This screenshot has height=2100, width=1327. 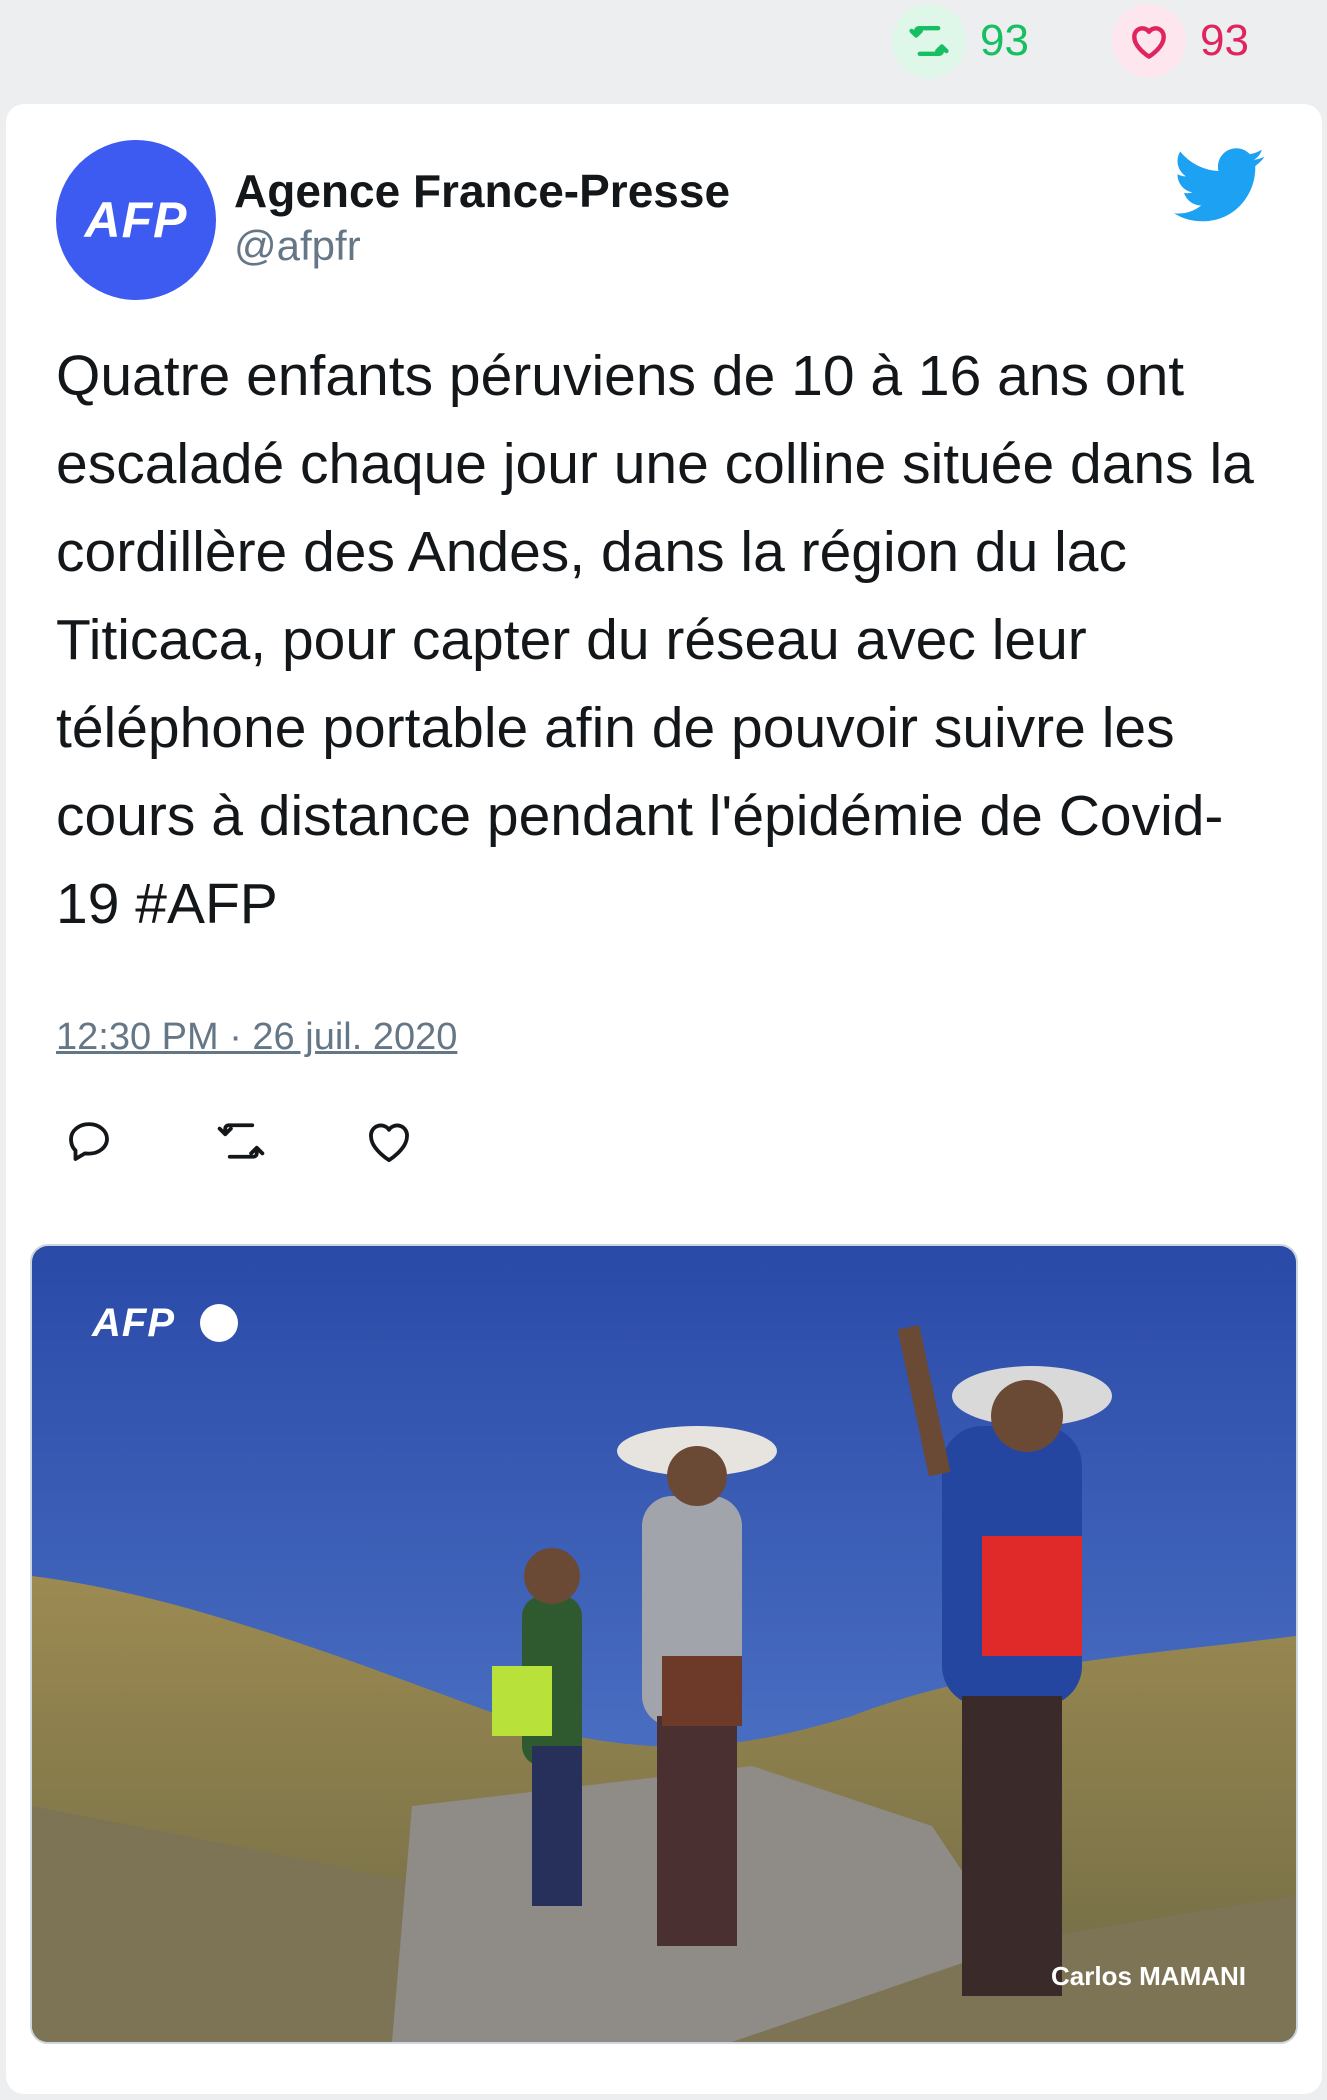 I want to click on retweet-count: 93, so click(x=1004, y=40).